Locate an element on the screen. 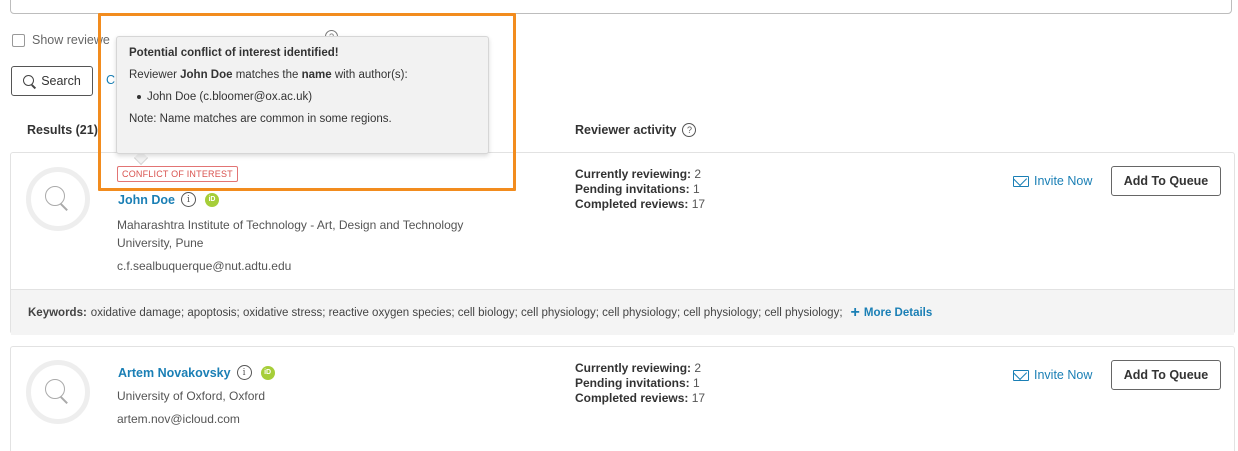 This screenshot has height=451, width=1238. reviewer-name-link: John Doe is located at coordinates (146, 200).